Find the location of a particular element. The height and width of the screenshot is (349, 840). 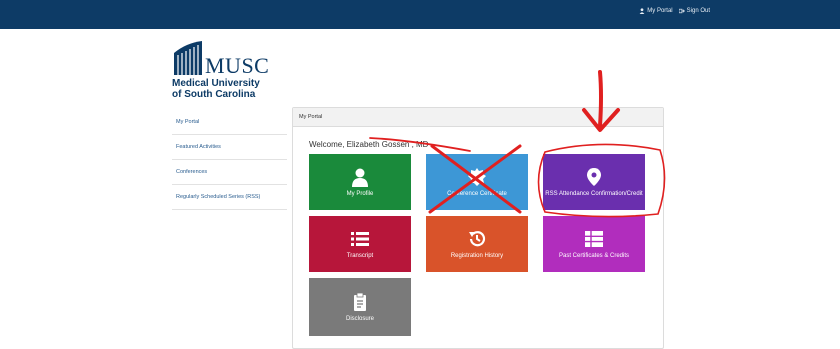

disclosure-label: Disclosure is located at coordinates (359, 318).